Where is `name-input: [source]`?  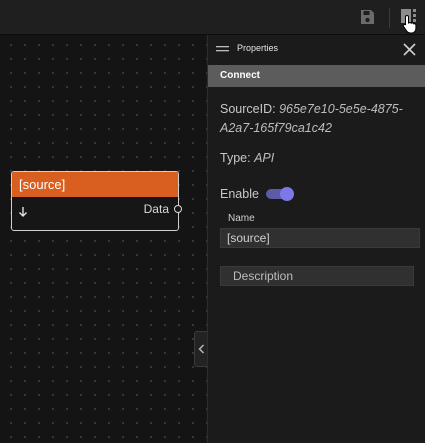
name-input: [source] is located at coordinates (320, 238).